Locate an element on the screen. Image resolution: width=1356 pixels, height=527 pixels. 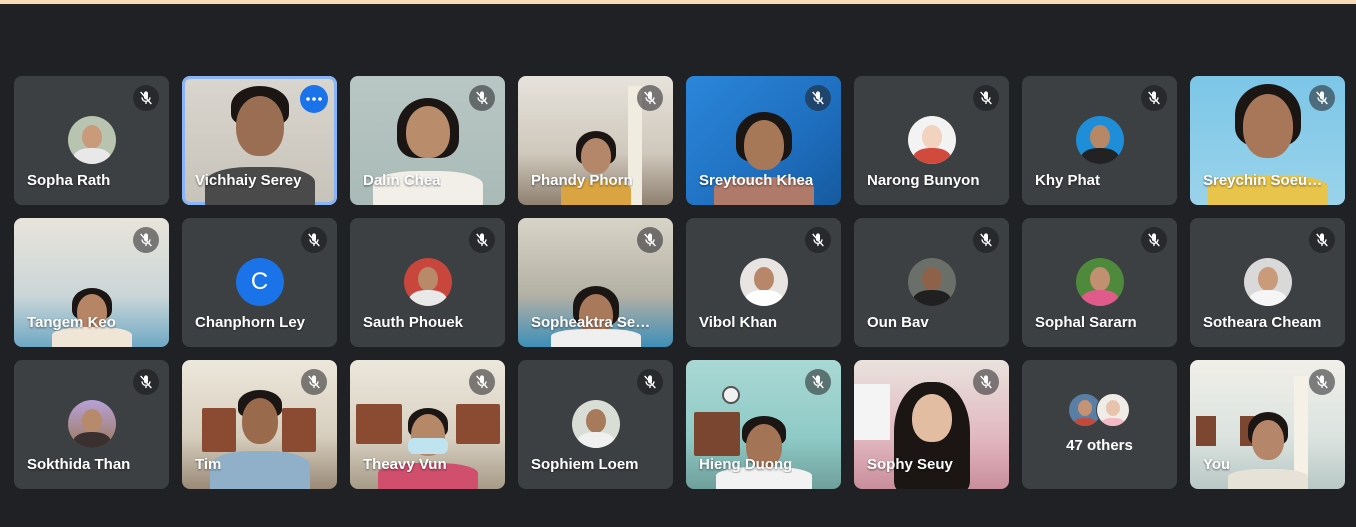
others-tile: 47 others is located at coordinates (1099, 424).